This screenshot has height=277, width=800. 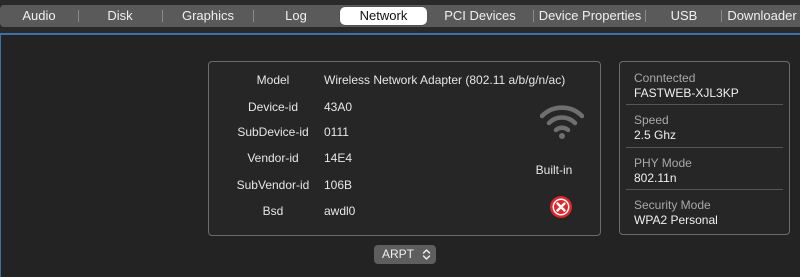 I want to click on tab-graphics: Graphics, so click(x=208, y=16).